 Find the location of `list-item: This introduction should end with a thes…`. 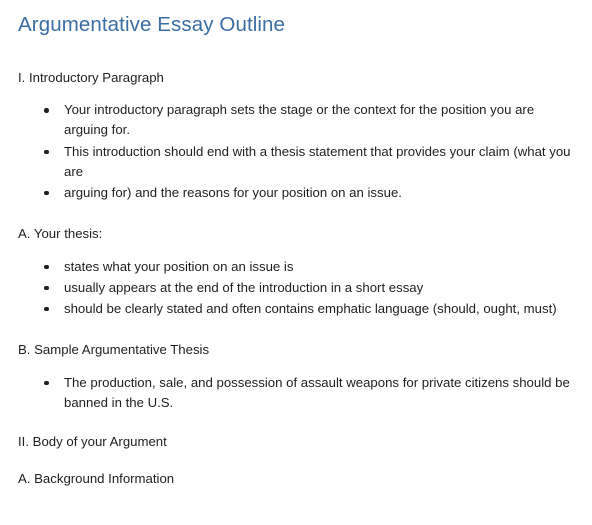

list-item: This introduction should end with a thes… is located at coordinates (298, 162).